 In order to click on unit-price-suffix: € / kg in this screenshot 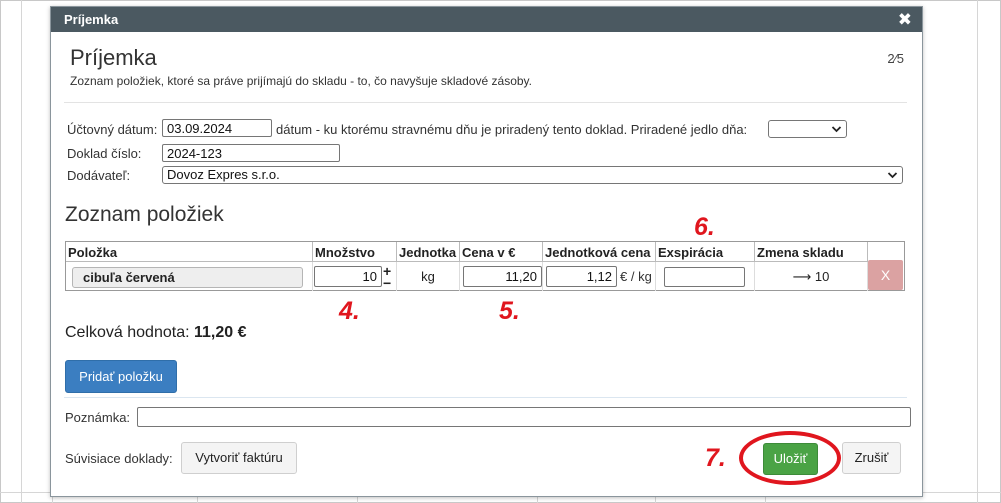, I will do `click(636, 276)`.